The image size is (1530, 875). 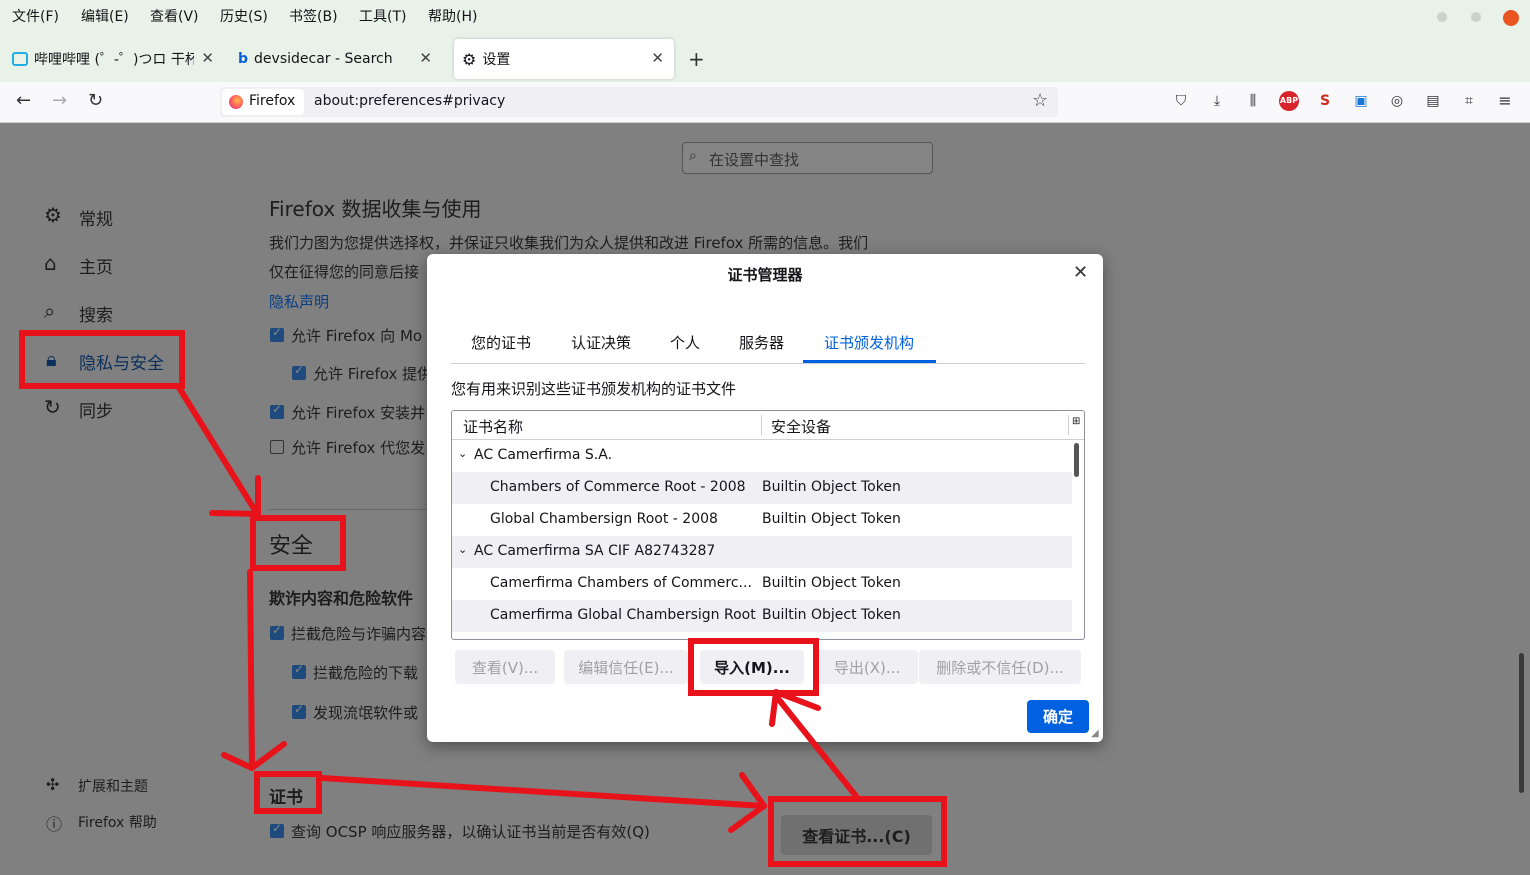 I want to click on arrow-certificates-to-view-button, so click(x=543, y=792).